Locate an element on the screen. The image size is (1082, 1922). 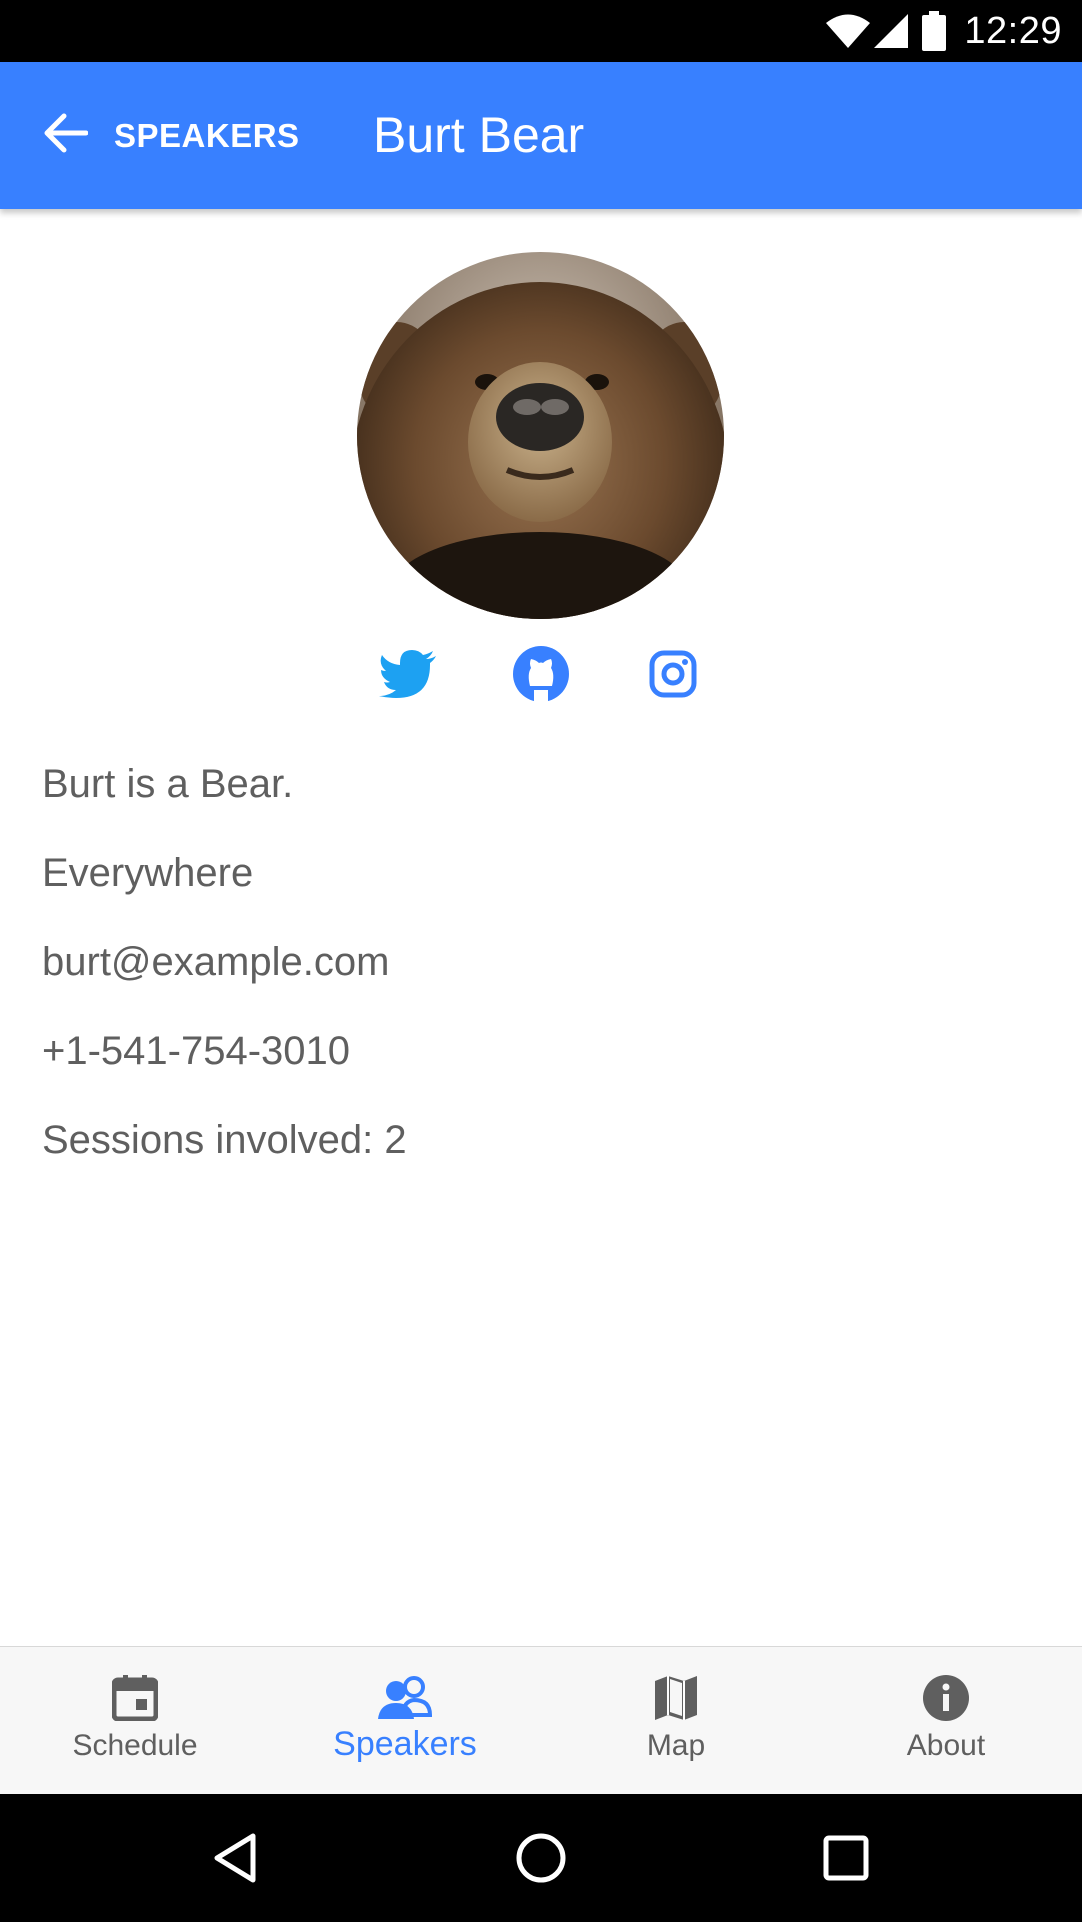
tab-label-map: Map is located at coordinates (676, 1745).